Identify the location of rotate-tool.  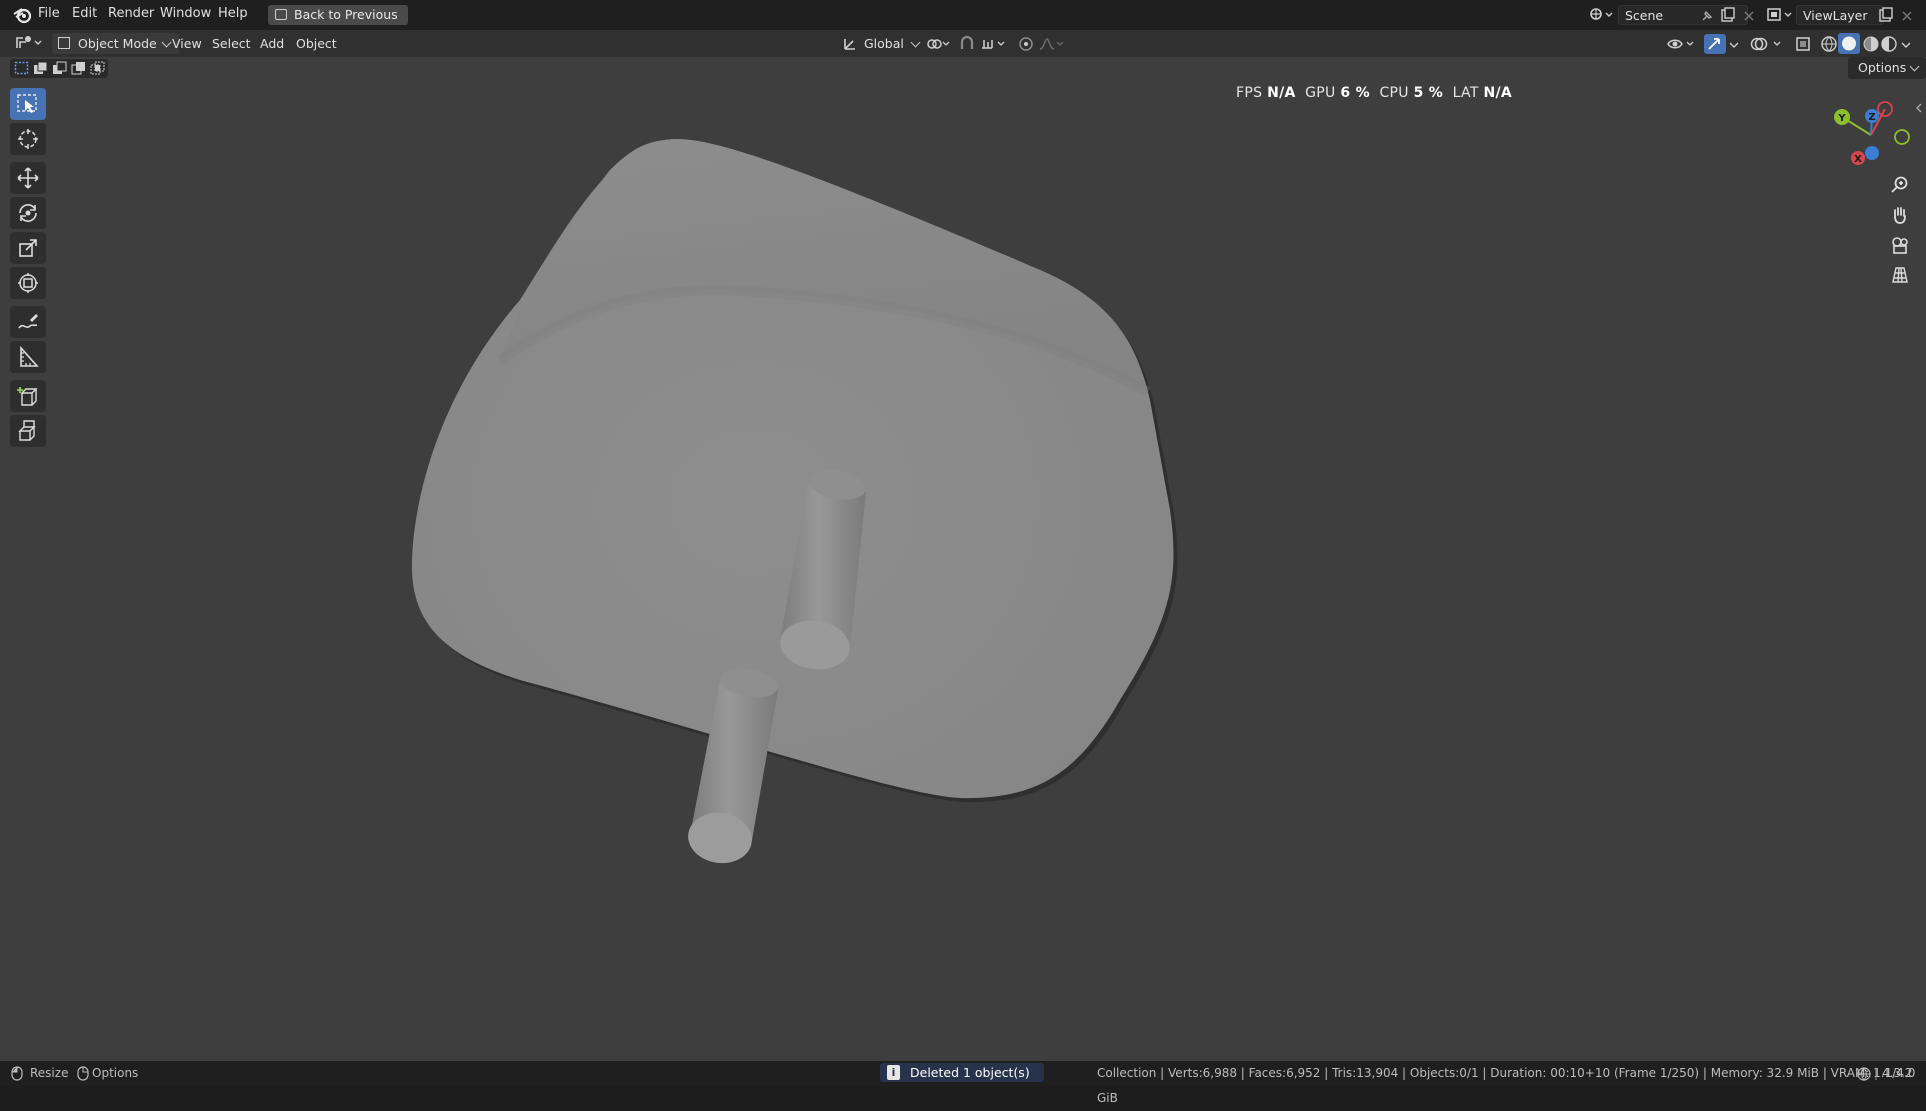
(28, 213).